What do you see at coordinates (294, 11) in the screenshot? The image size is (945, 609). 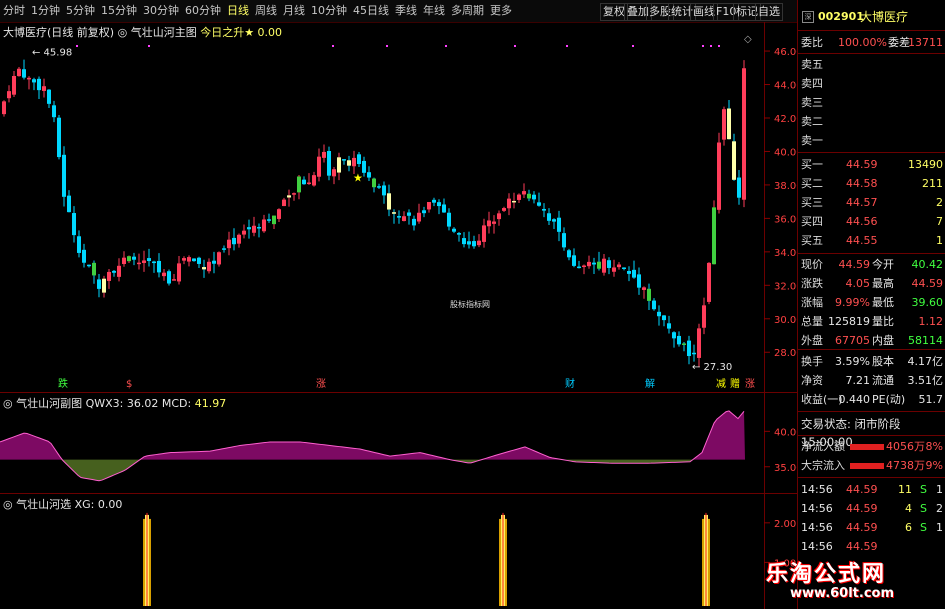 I see `period-tab-8: 月线` at bounding box center [294, 11].